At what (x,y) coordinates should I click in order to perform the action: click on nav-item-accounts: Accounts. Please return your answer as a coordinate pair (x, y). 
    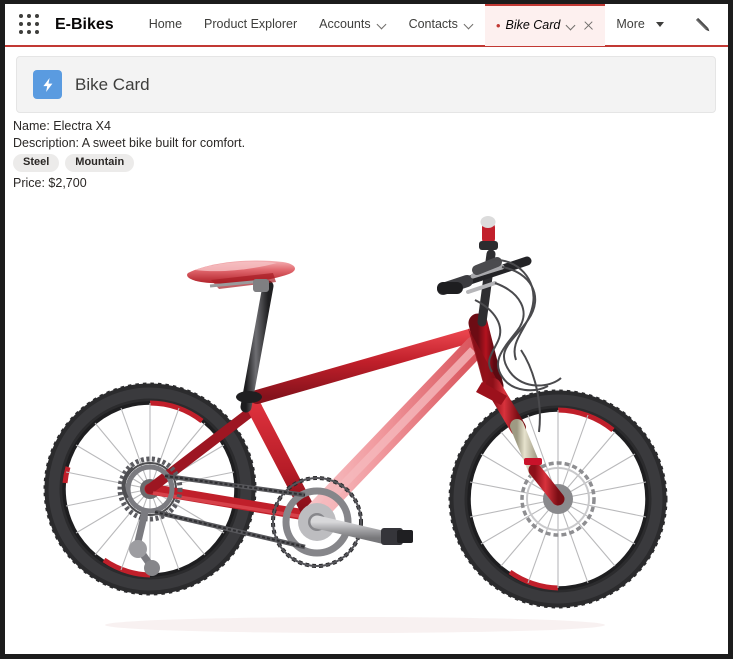
    Looking at the image, I should click on (352, 24).